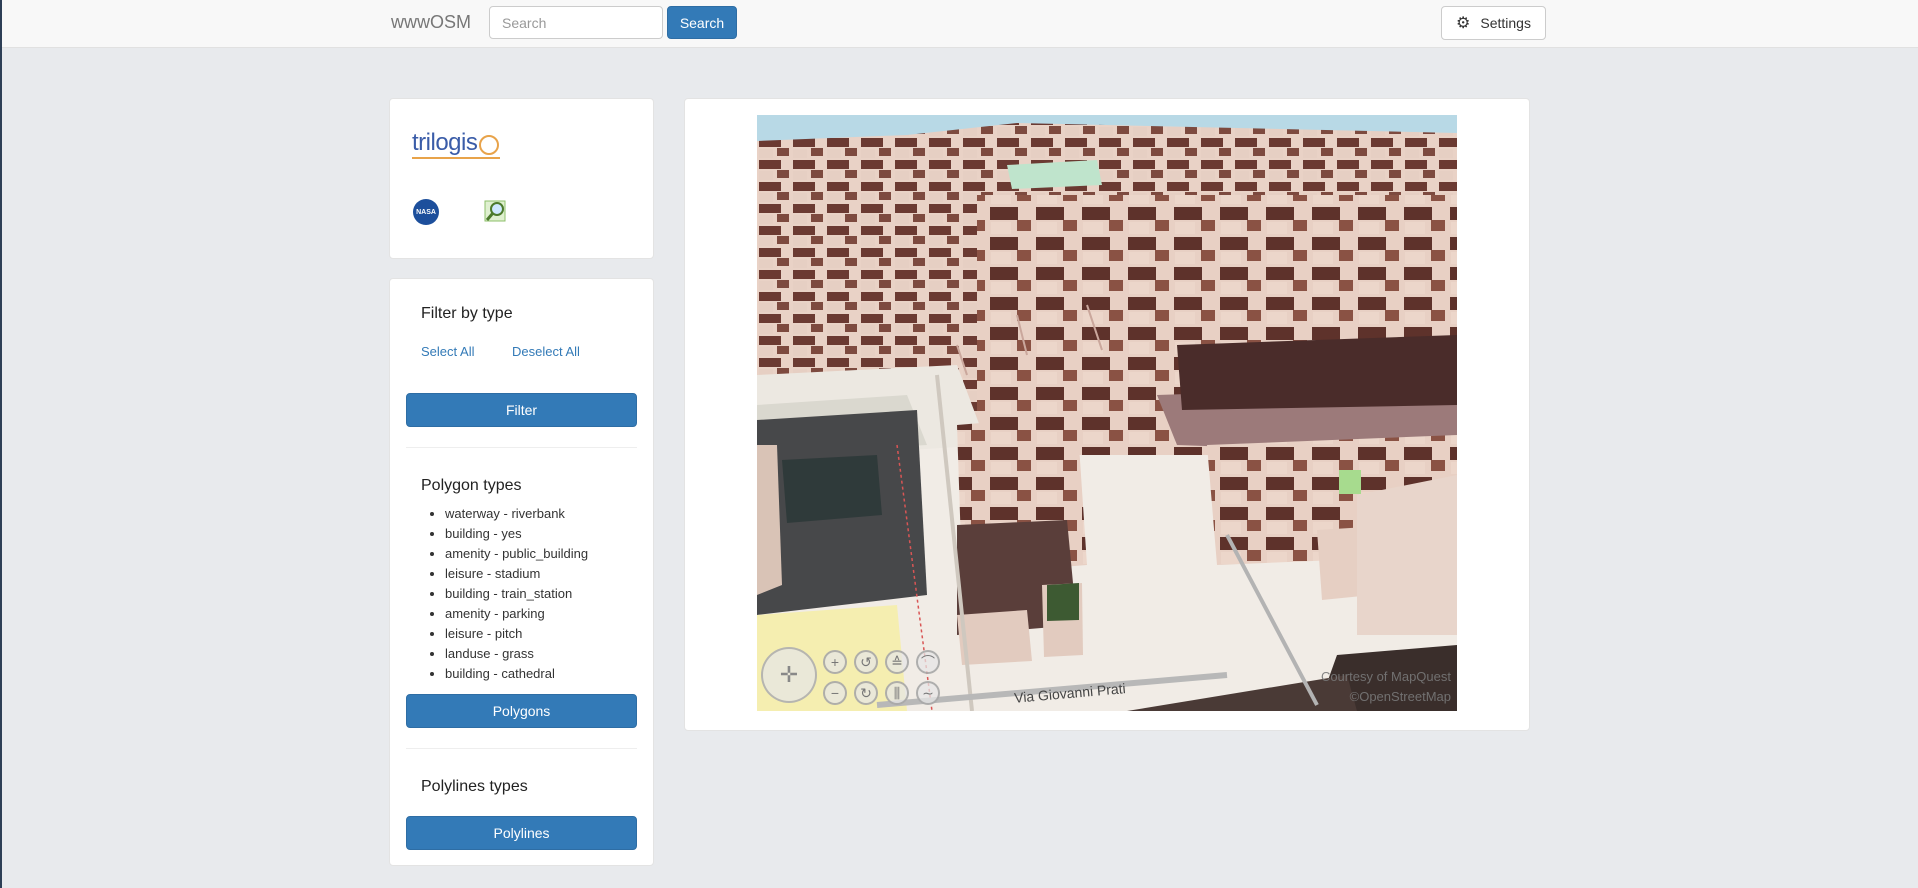  What do you see at coordinates (897, 693) in the screenshot?
I see `tilt-down-icon: ⫼` at bounding box center [897, 693].